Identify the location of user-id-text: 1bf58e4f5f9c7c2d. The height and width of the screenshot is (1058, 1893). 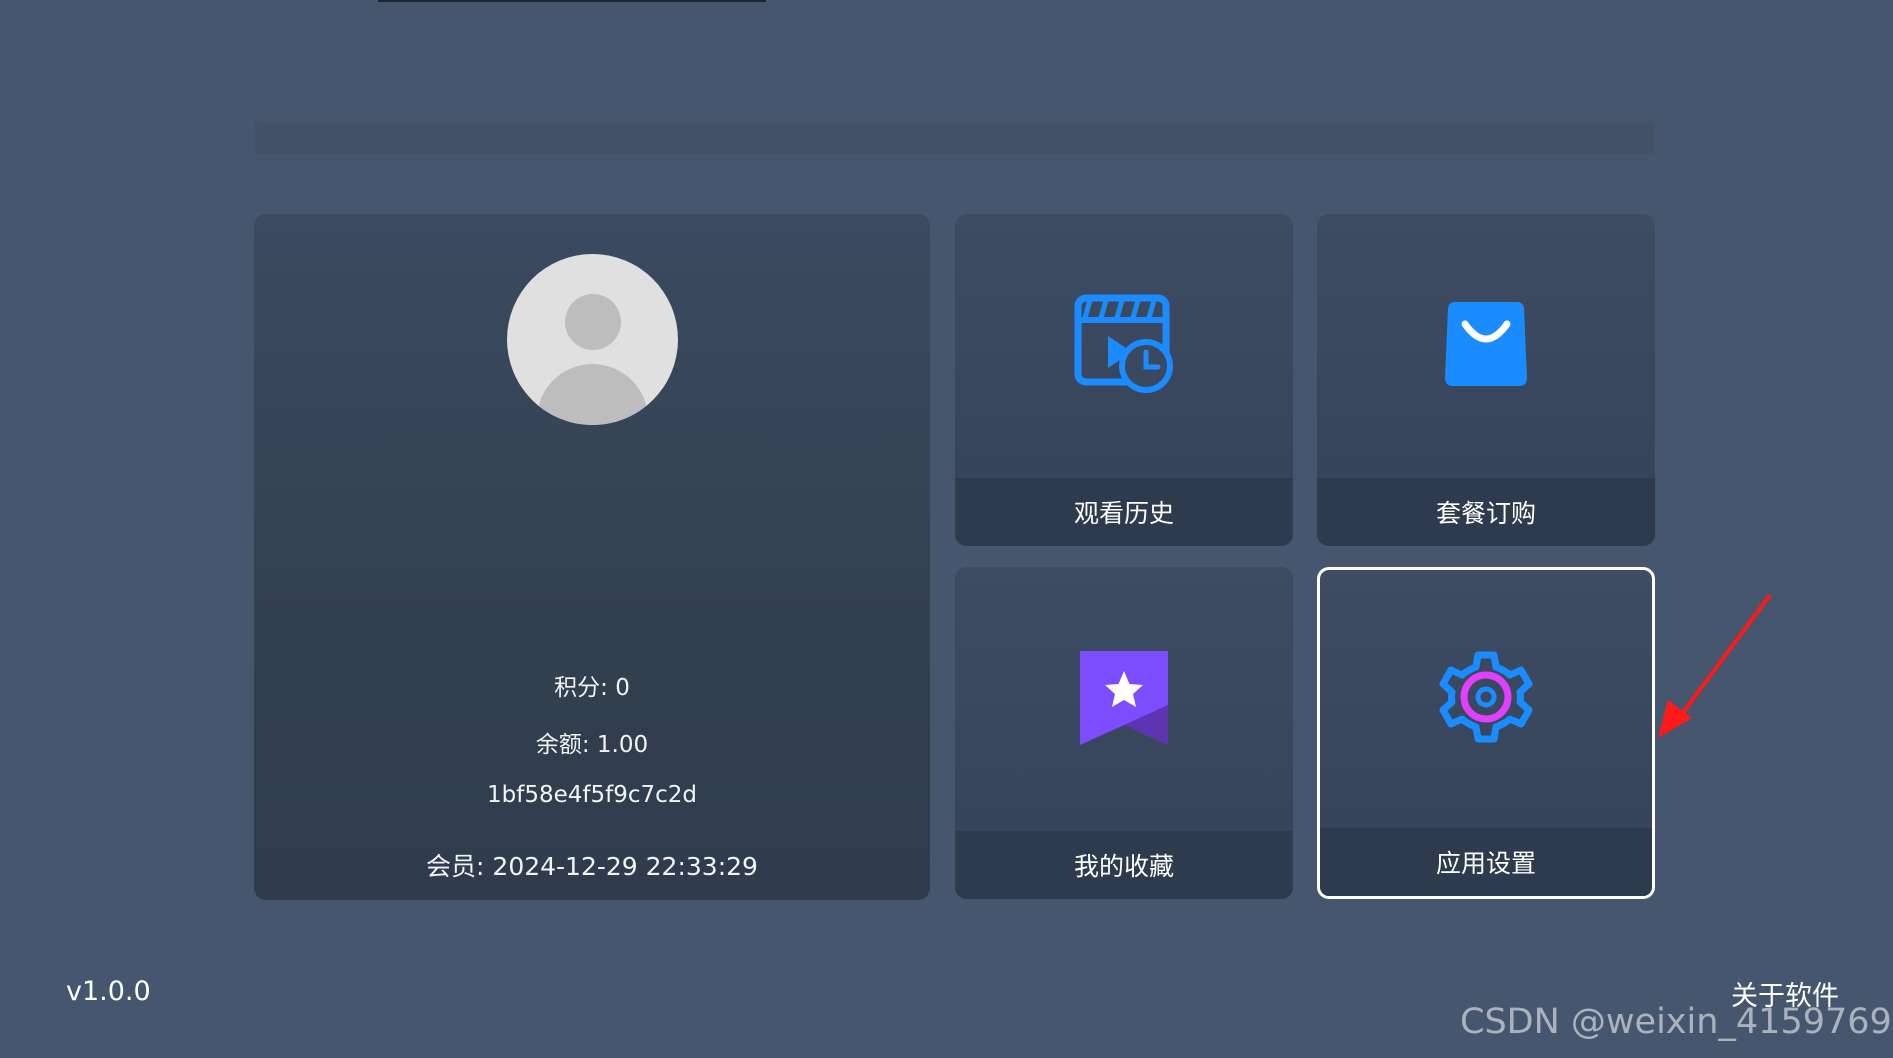
(592, 795).